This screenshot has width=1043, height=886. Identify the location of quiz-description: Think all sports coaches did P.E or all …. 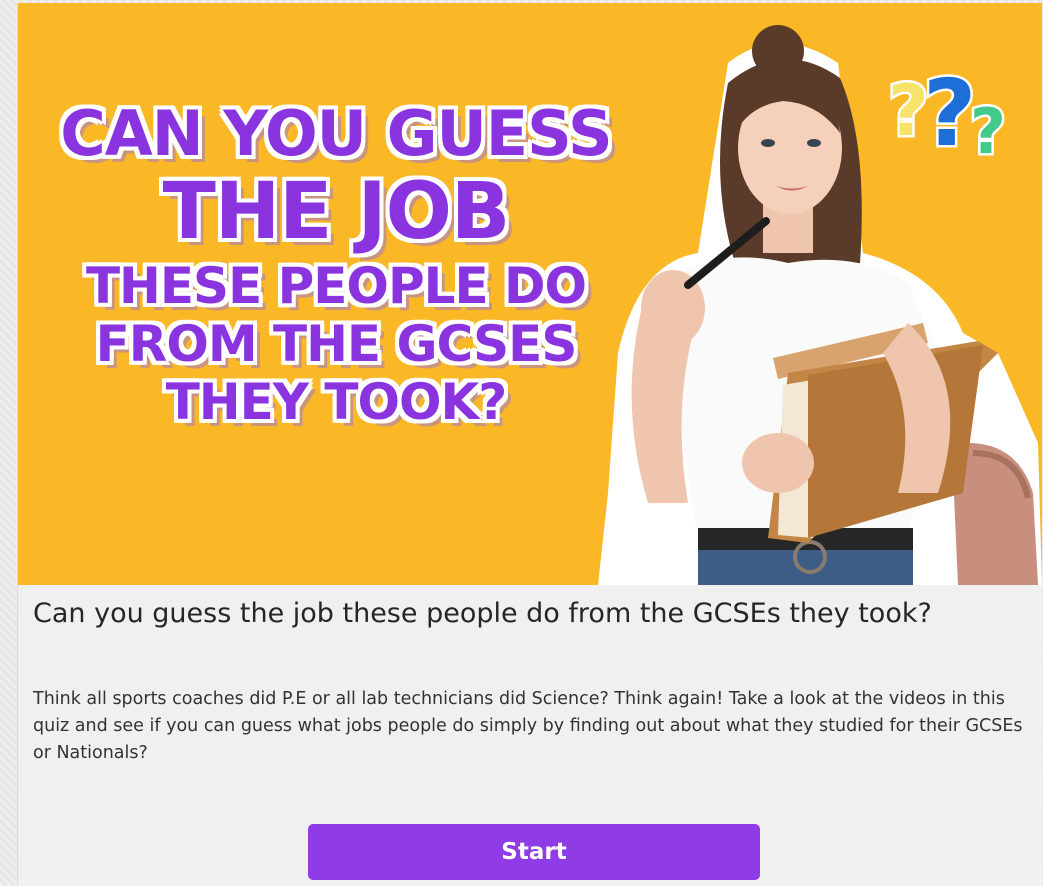
(528, 726).